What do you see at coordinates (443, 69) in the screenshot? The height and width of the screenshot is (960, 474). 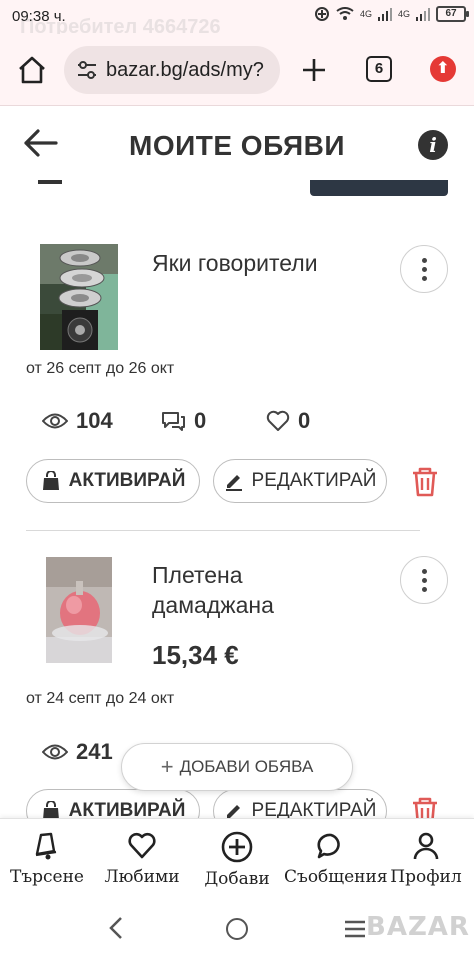 I see `update-icon: ⬆` at bounding box center [443, 69].